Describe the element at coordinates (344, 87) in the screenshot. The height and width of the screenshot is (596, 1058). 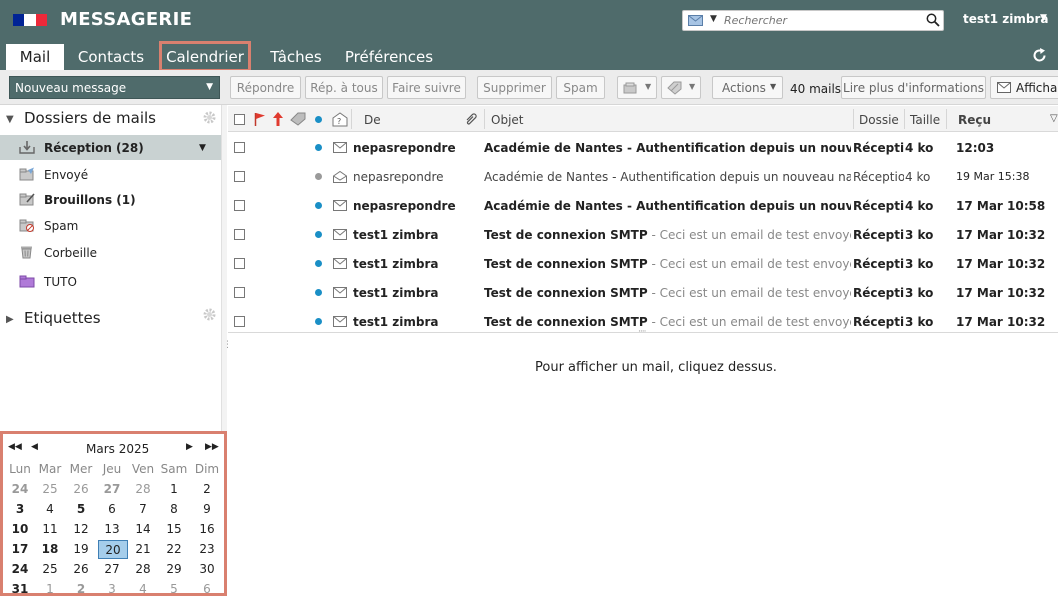
I see `reply-all-button: Rép. à tous` at that location.